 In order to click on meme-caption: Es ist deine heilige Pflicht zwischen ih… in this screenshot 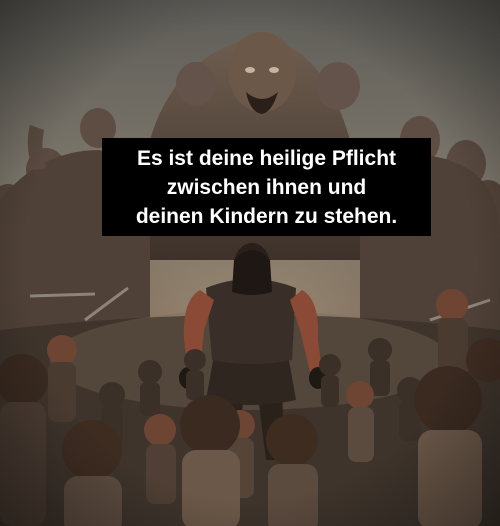, I will do `click(266, 187)`.